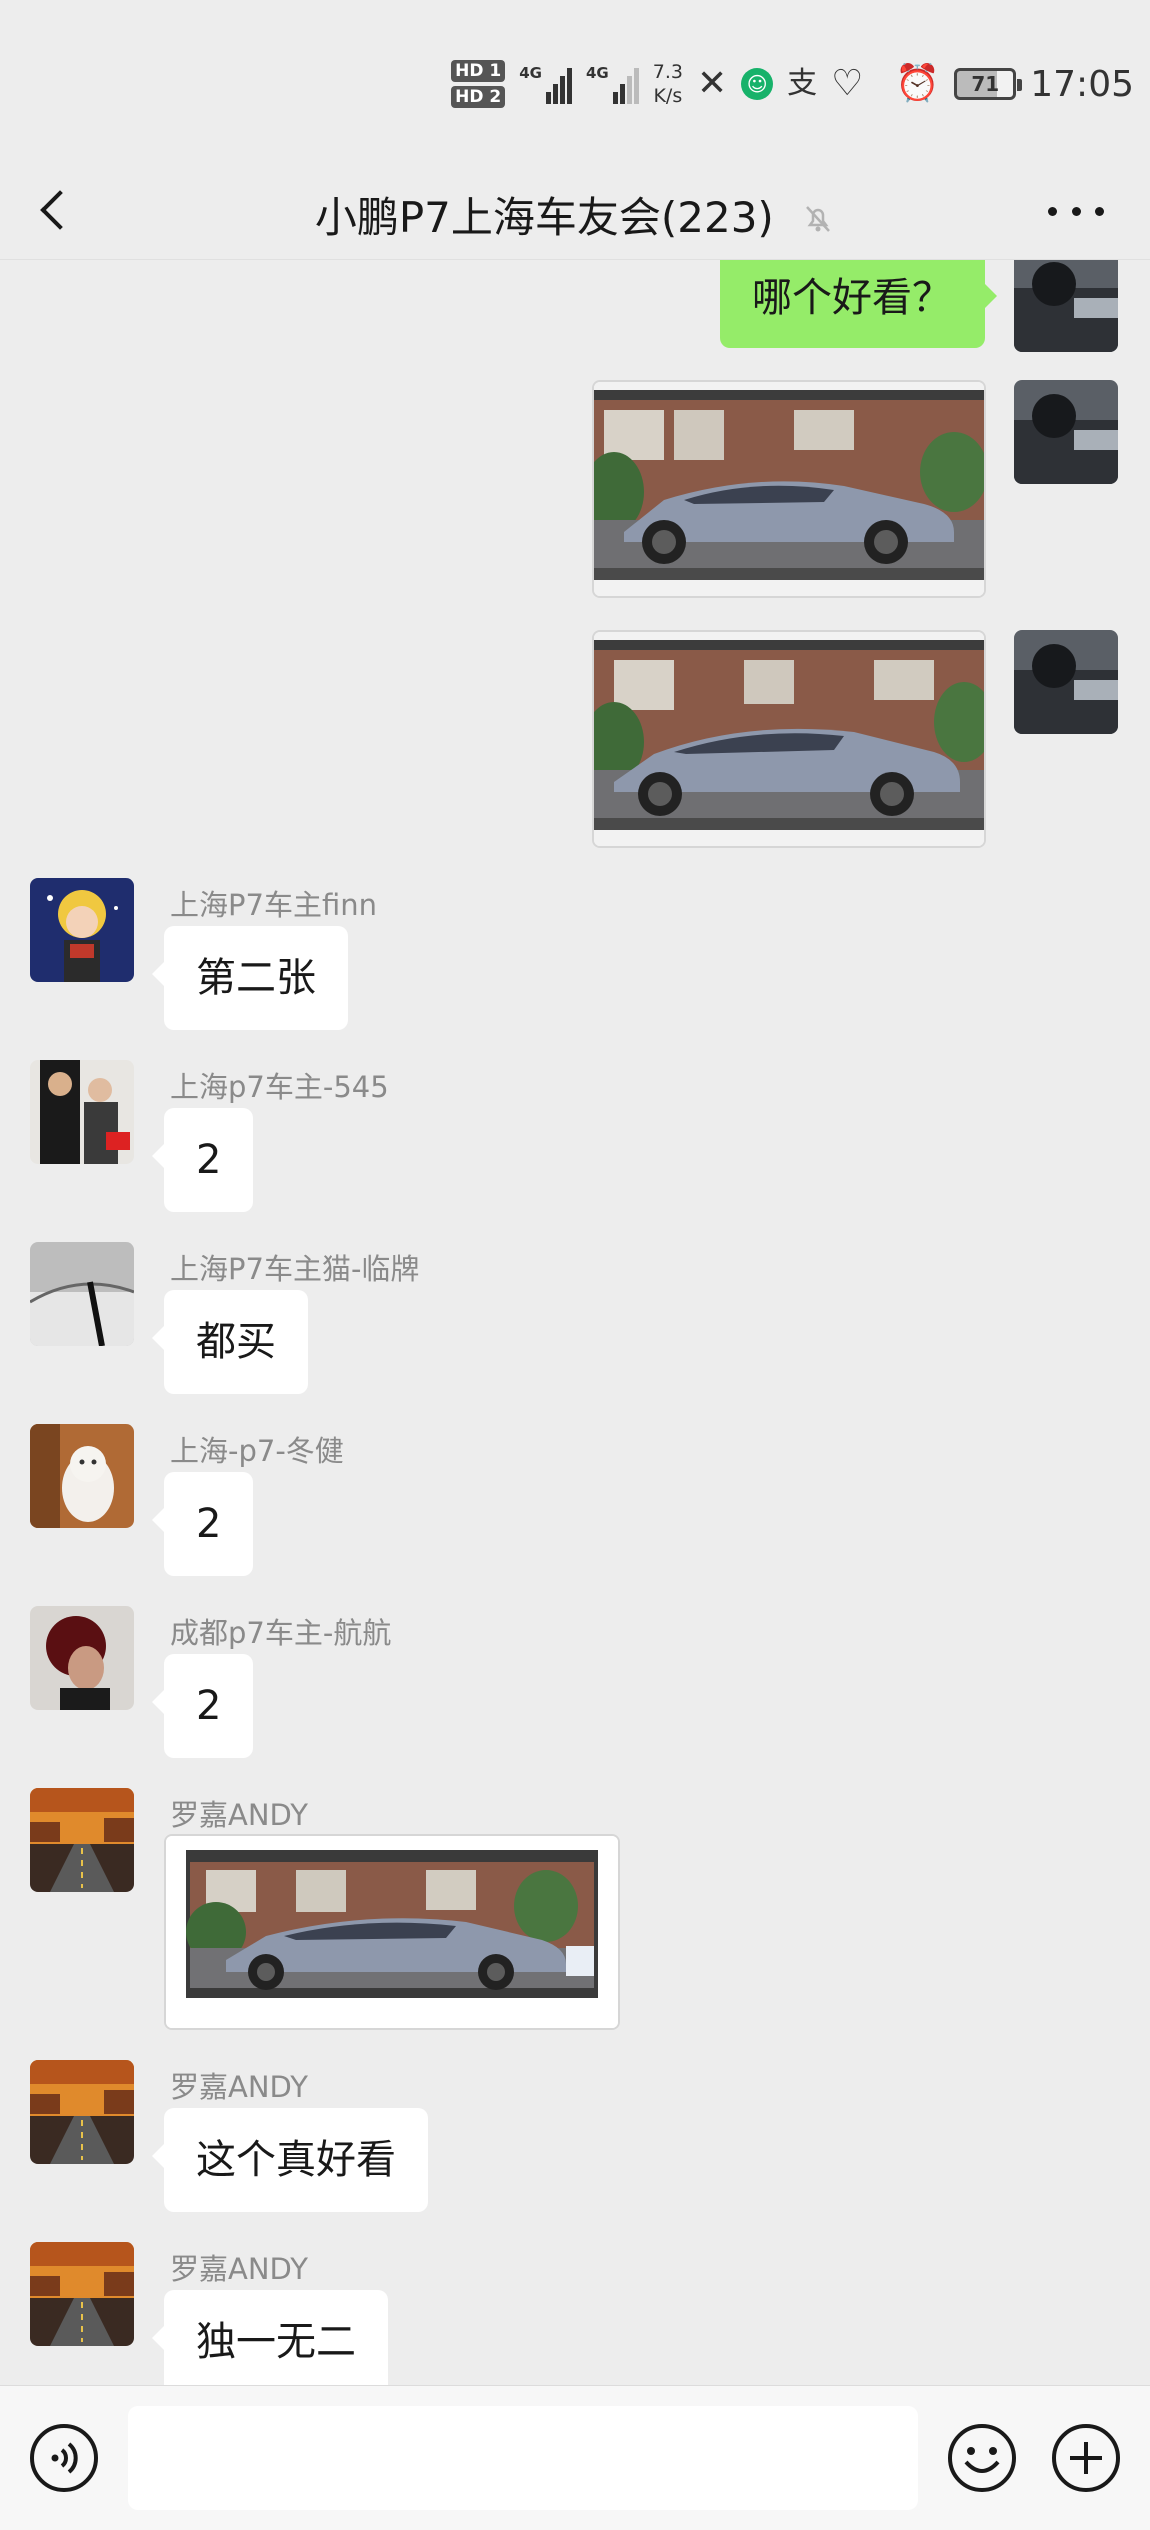 The width and height of the screenshot is (1150, 2530). What do you see at coordinates (1086, 2458) in the screenshot?
I see `add-more-icon` at bounding box center [1086, 2458].